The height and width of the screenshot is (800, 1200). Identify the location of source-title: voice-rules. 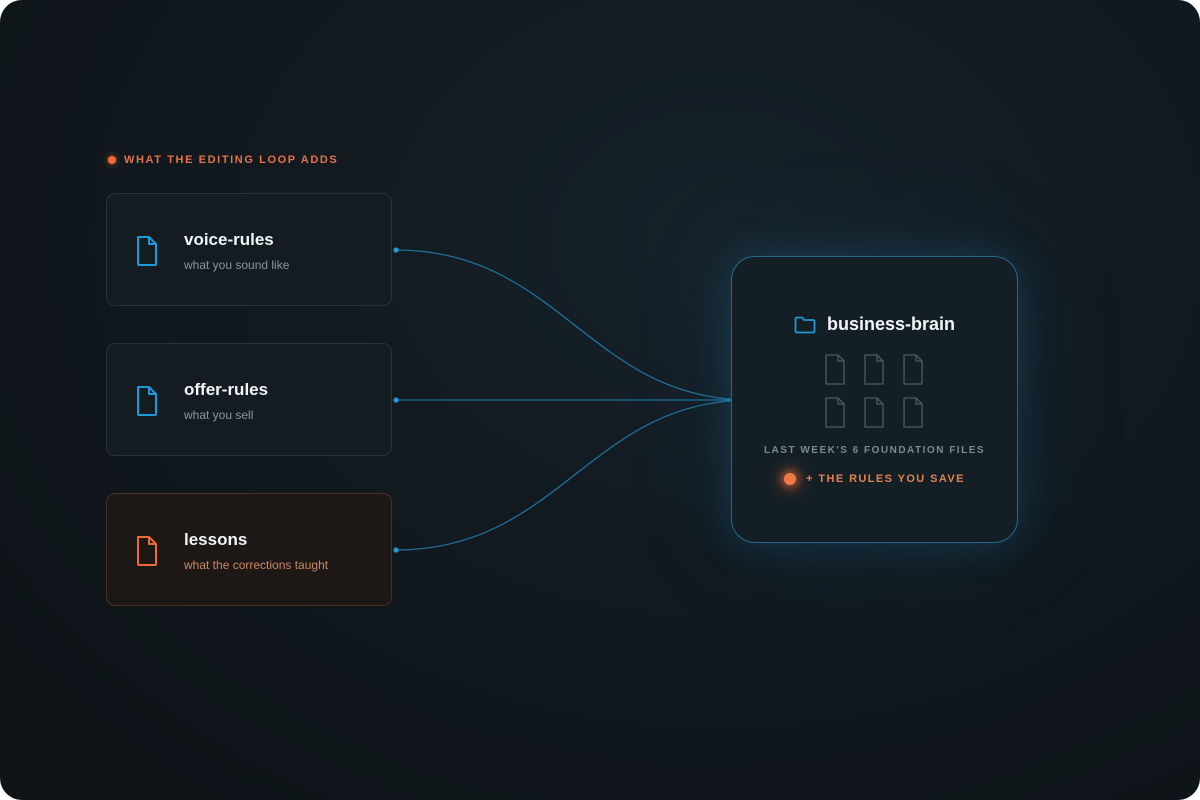
(229, 239).